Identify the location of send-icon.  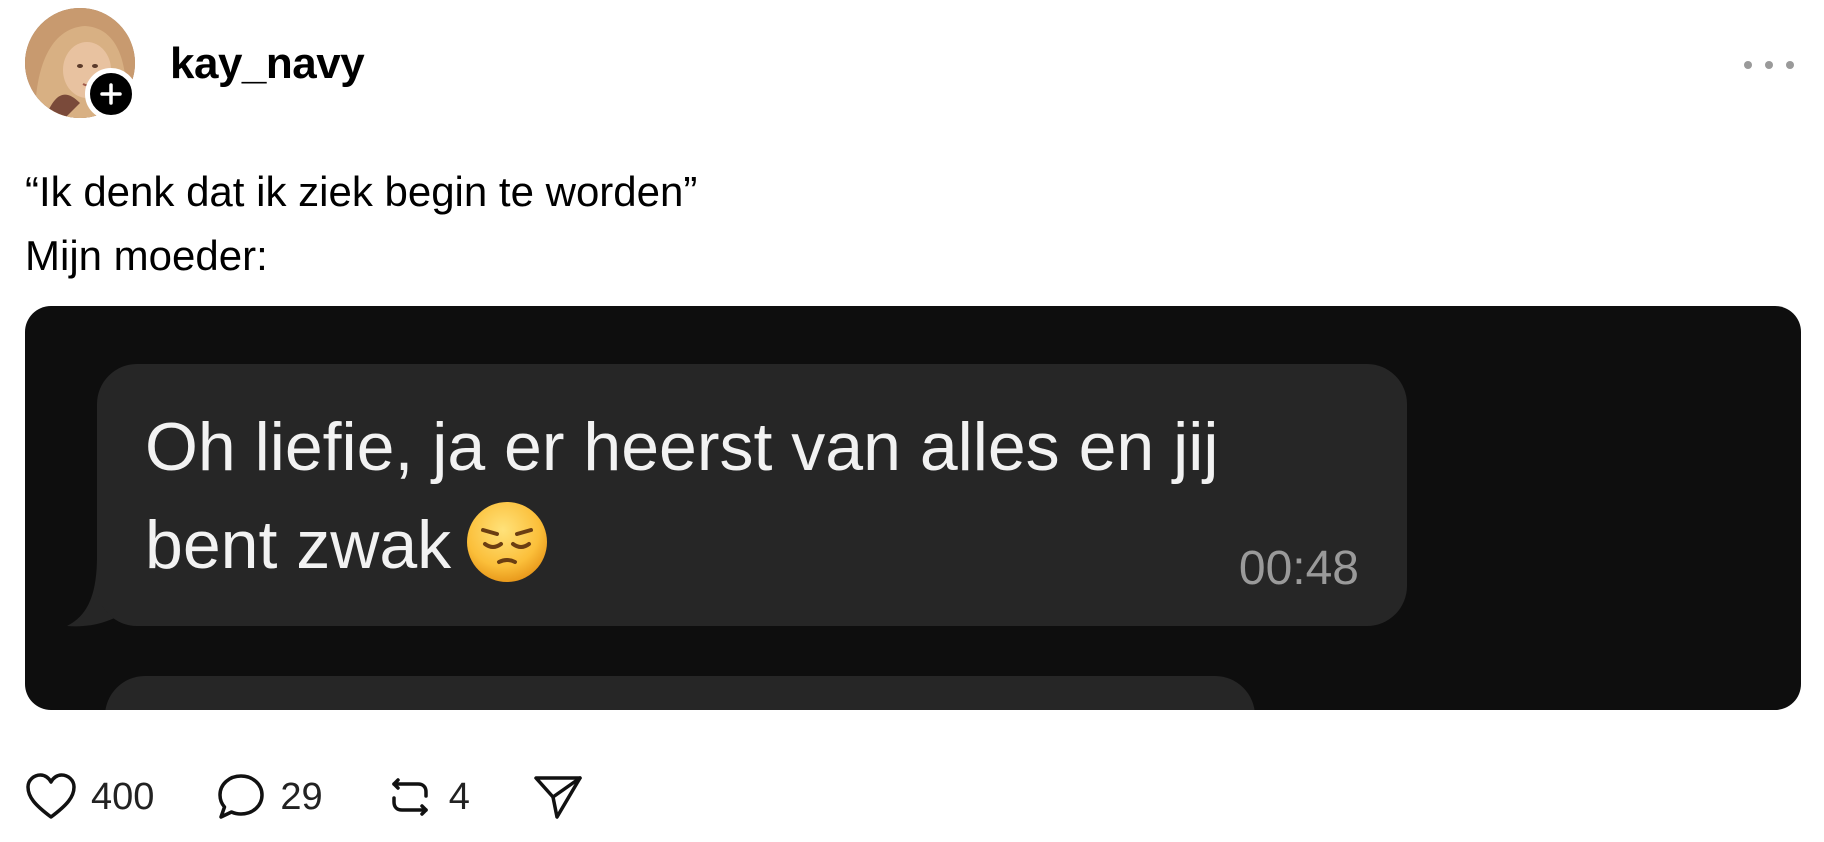
(558, 797).